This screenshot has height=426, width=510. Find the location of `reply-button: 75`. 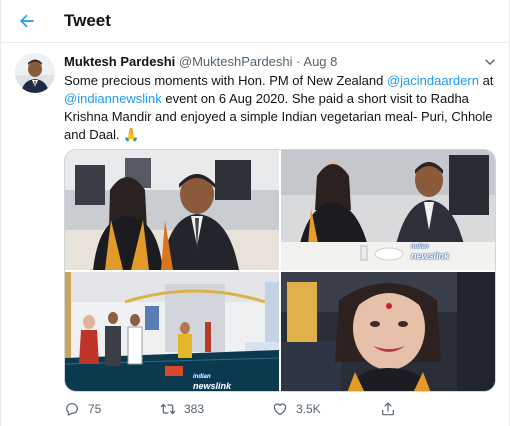

reply-button: 75 is located at coordinates (82, 409).